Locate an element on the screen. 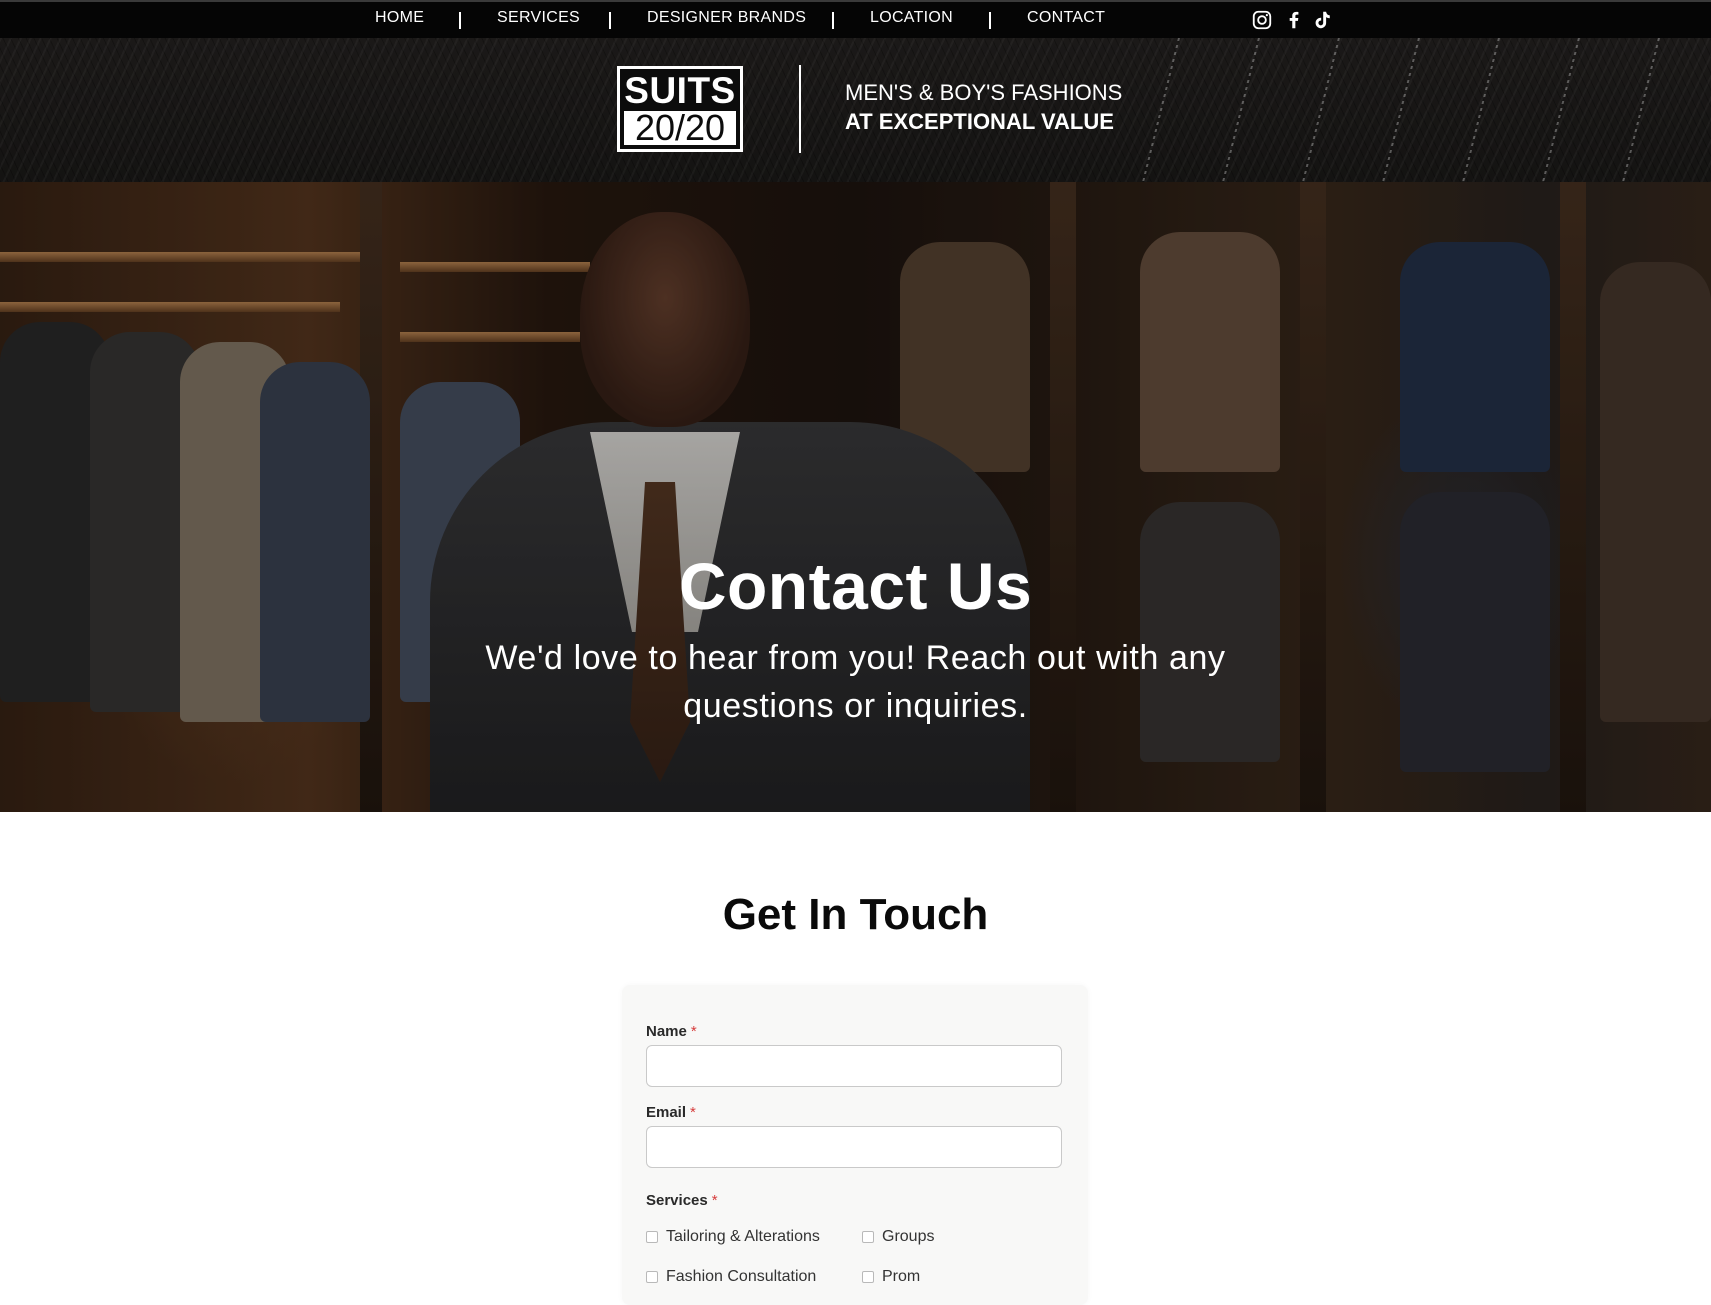 Image resolution: width=1711 pixels, height=1305 pixels. nav-contact-link: CONTACT is located at coordinates (1066, 18).